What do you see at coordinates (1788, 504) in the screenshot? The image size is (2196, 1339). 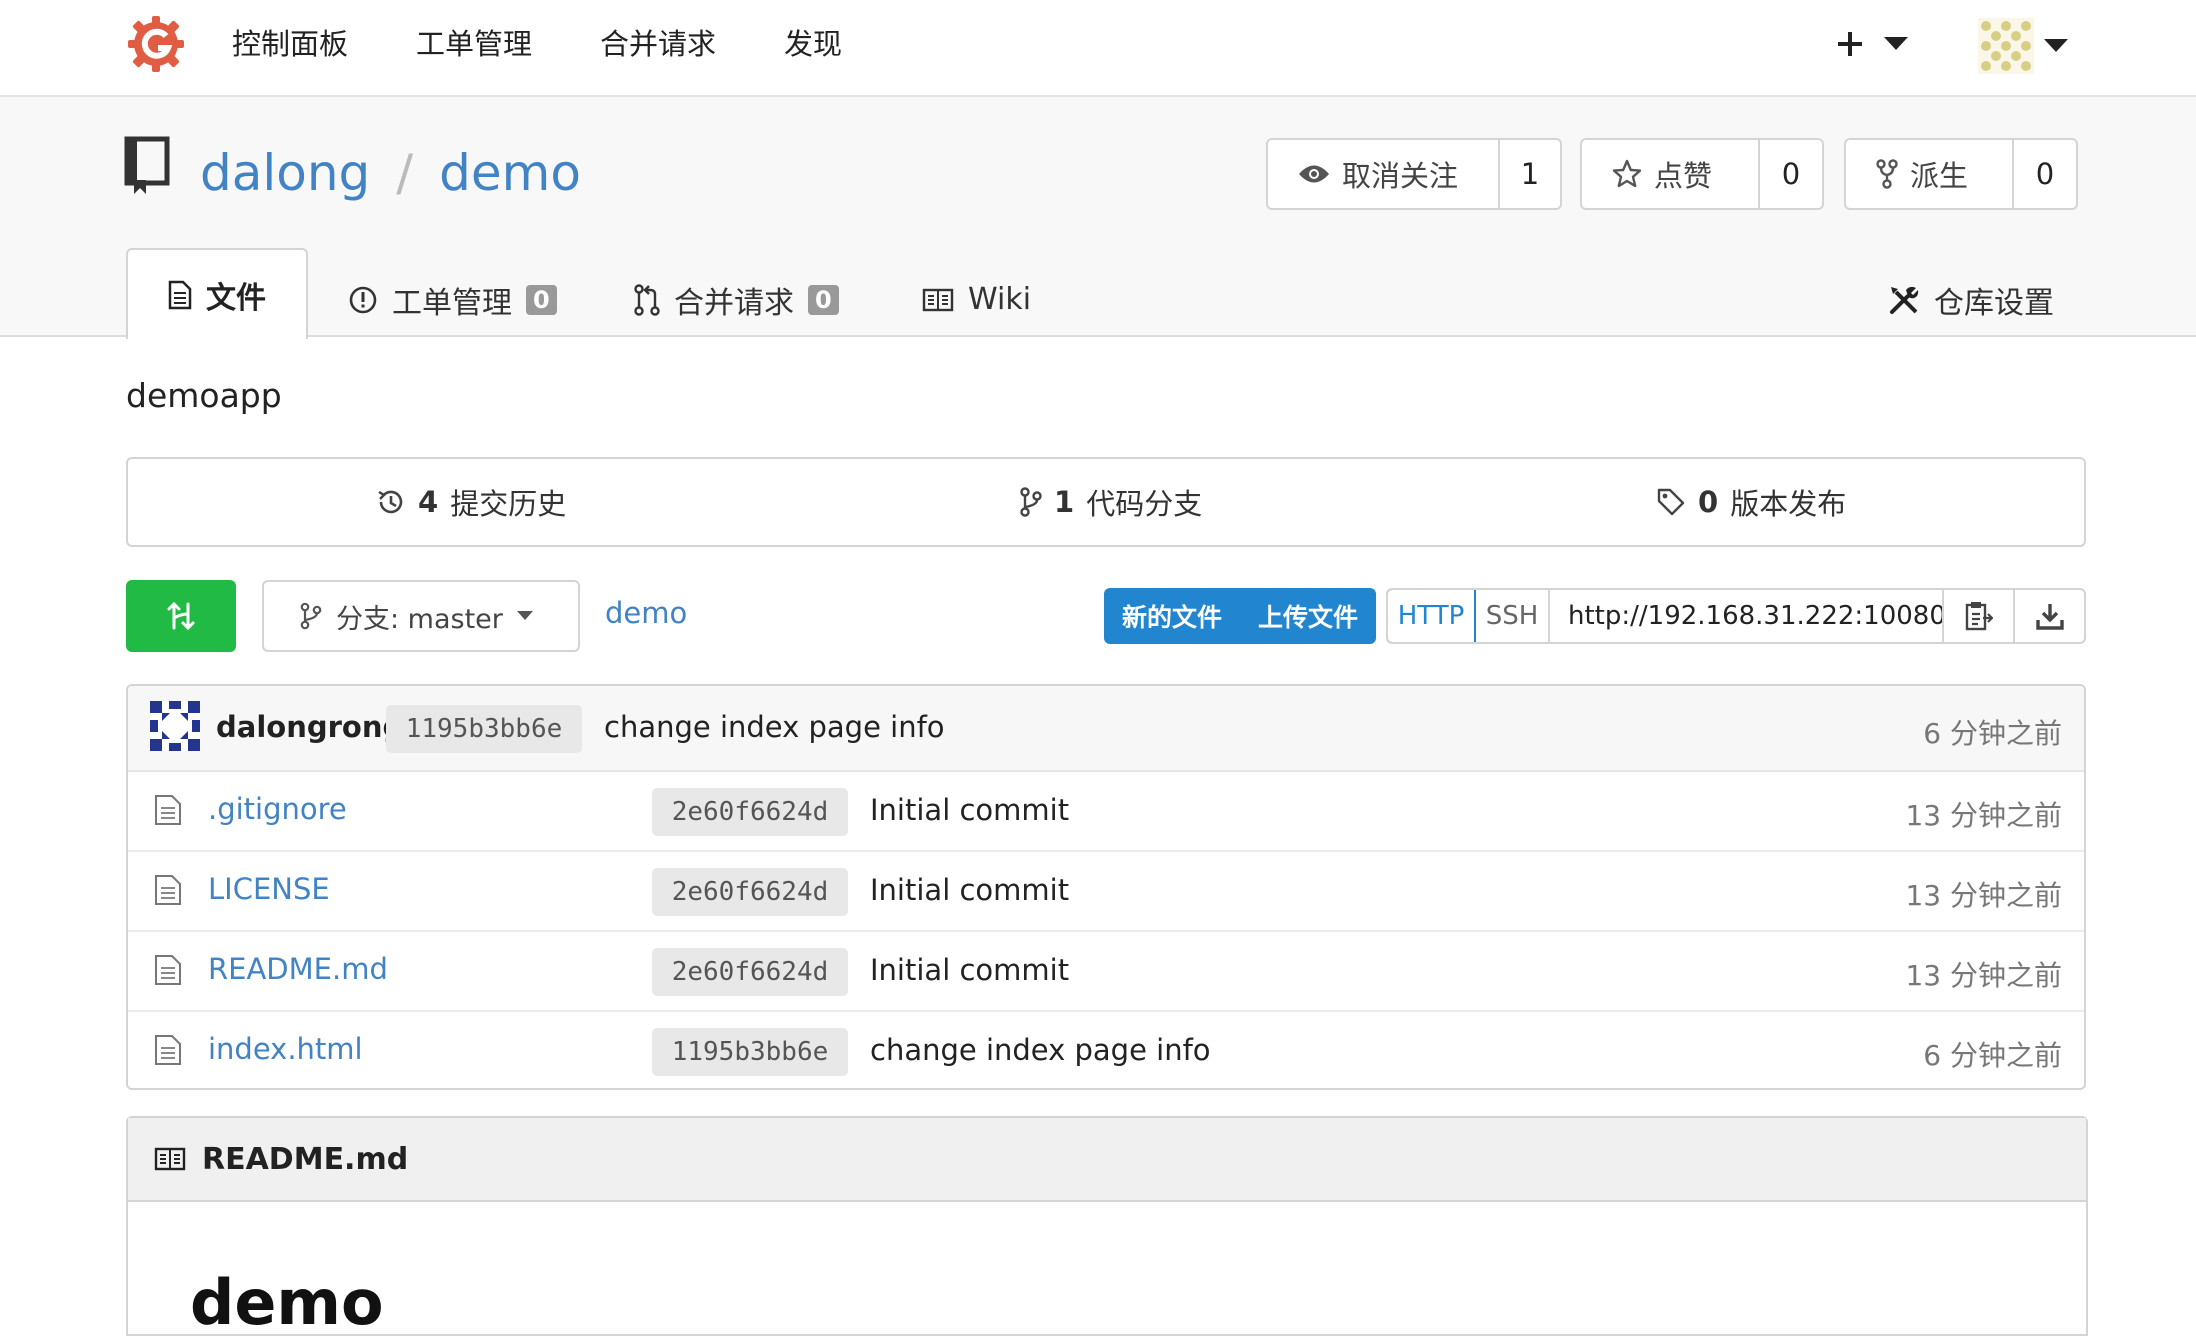 I see `releases-label: 版本发布` at bounding box center [1788, 504].